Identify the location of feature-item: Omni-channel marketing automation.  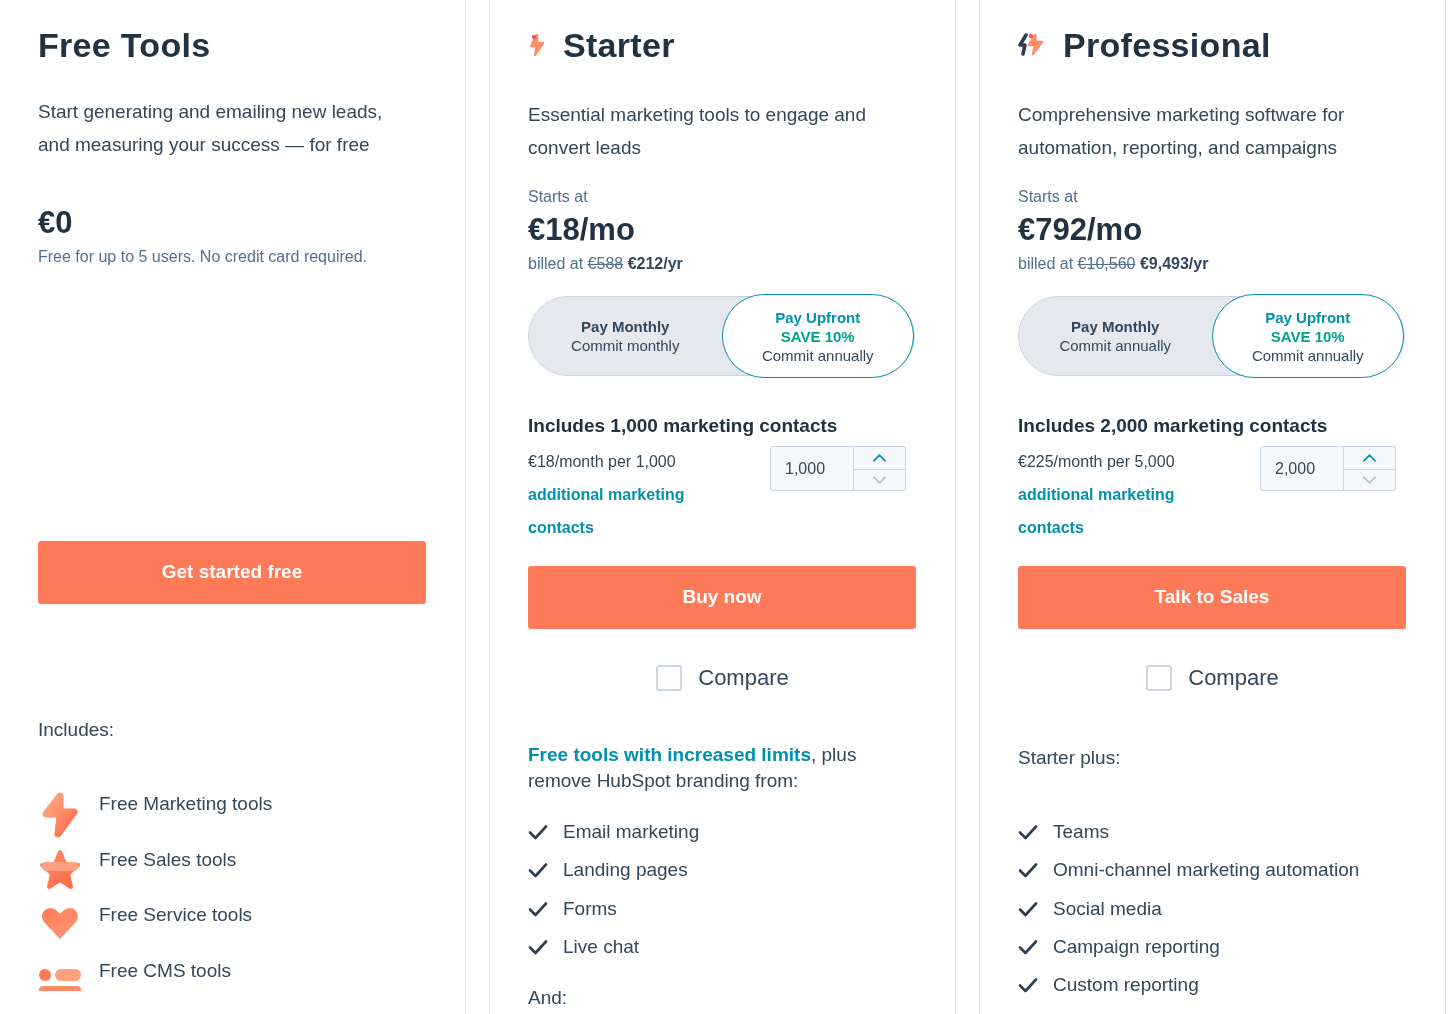
(1206, 870).